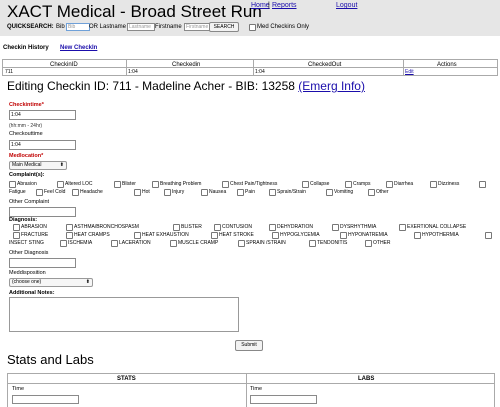  I want to click on meddisposition-select: (choose one) ⬍, so click(51, 282).